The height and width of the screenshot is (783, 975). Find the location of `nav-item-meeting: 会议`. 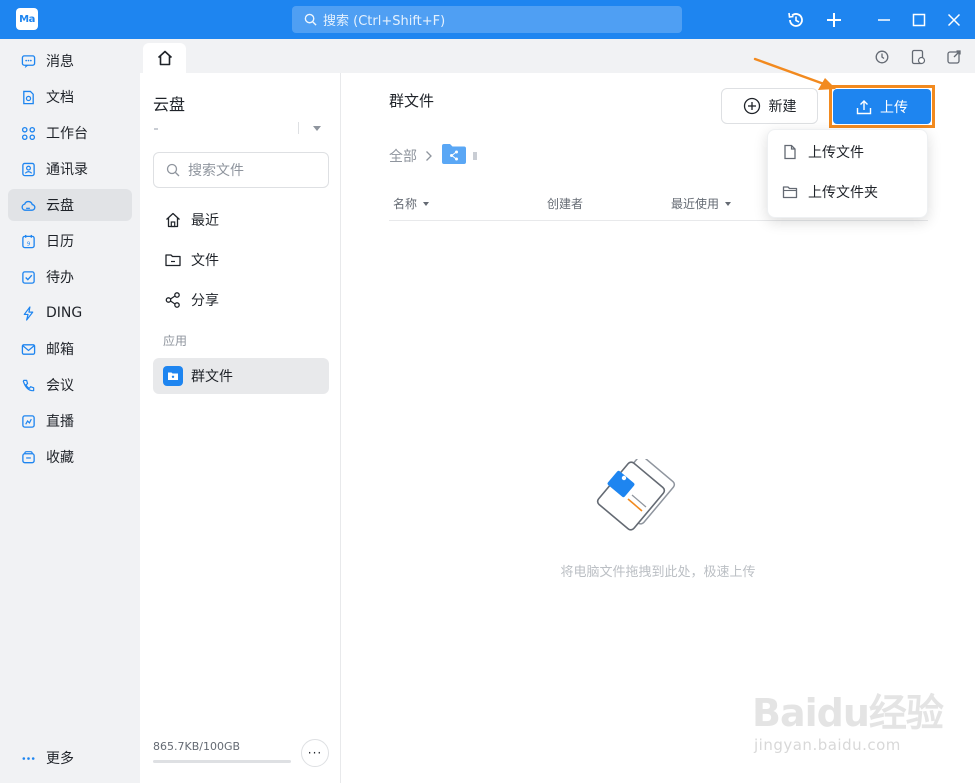

nav-item-meeting: 会议 is located at coordinates (70, 385).